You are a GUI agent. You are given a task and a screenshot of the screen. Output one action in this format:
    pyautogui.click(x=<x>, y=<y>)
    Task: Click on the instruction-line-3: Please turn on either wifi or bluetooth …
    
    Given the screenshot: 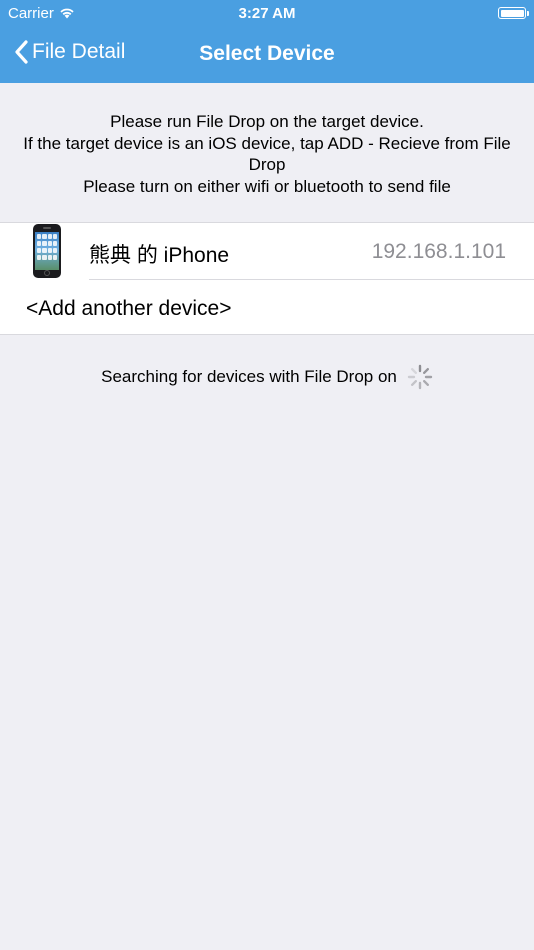 What is the action you would take?
    pyautogui.click(x=267, y=186)
    